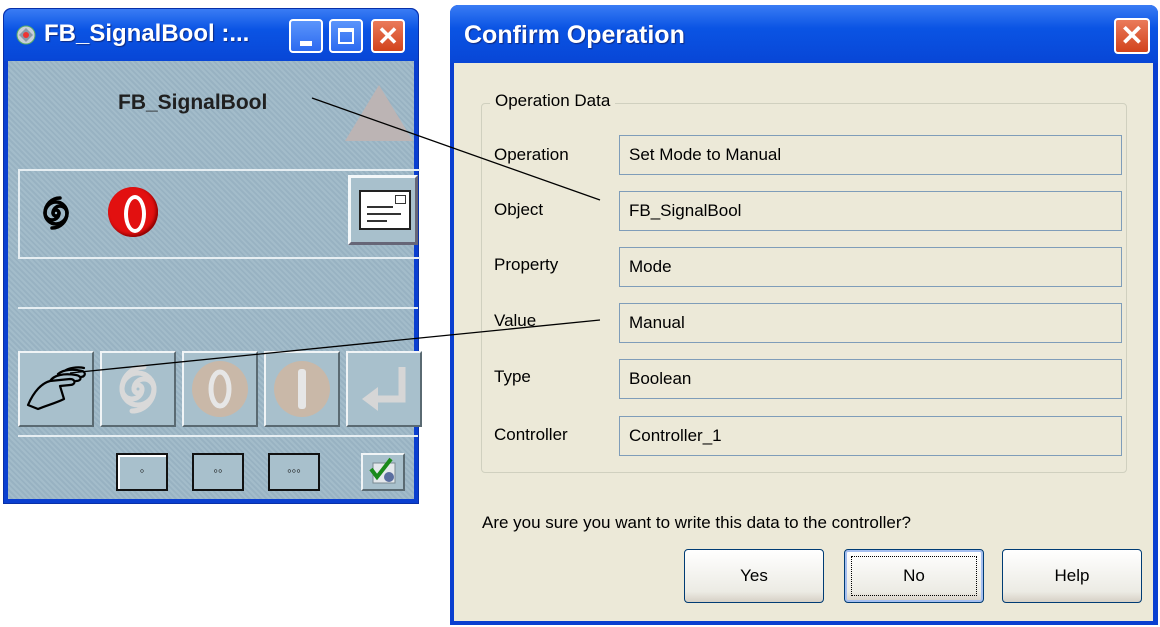 This screenshot has width=1160, height=627. I want to click on auto-mode-button, so click(138, 389).